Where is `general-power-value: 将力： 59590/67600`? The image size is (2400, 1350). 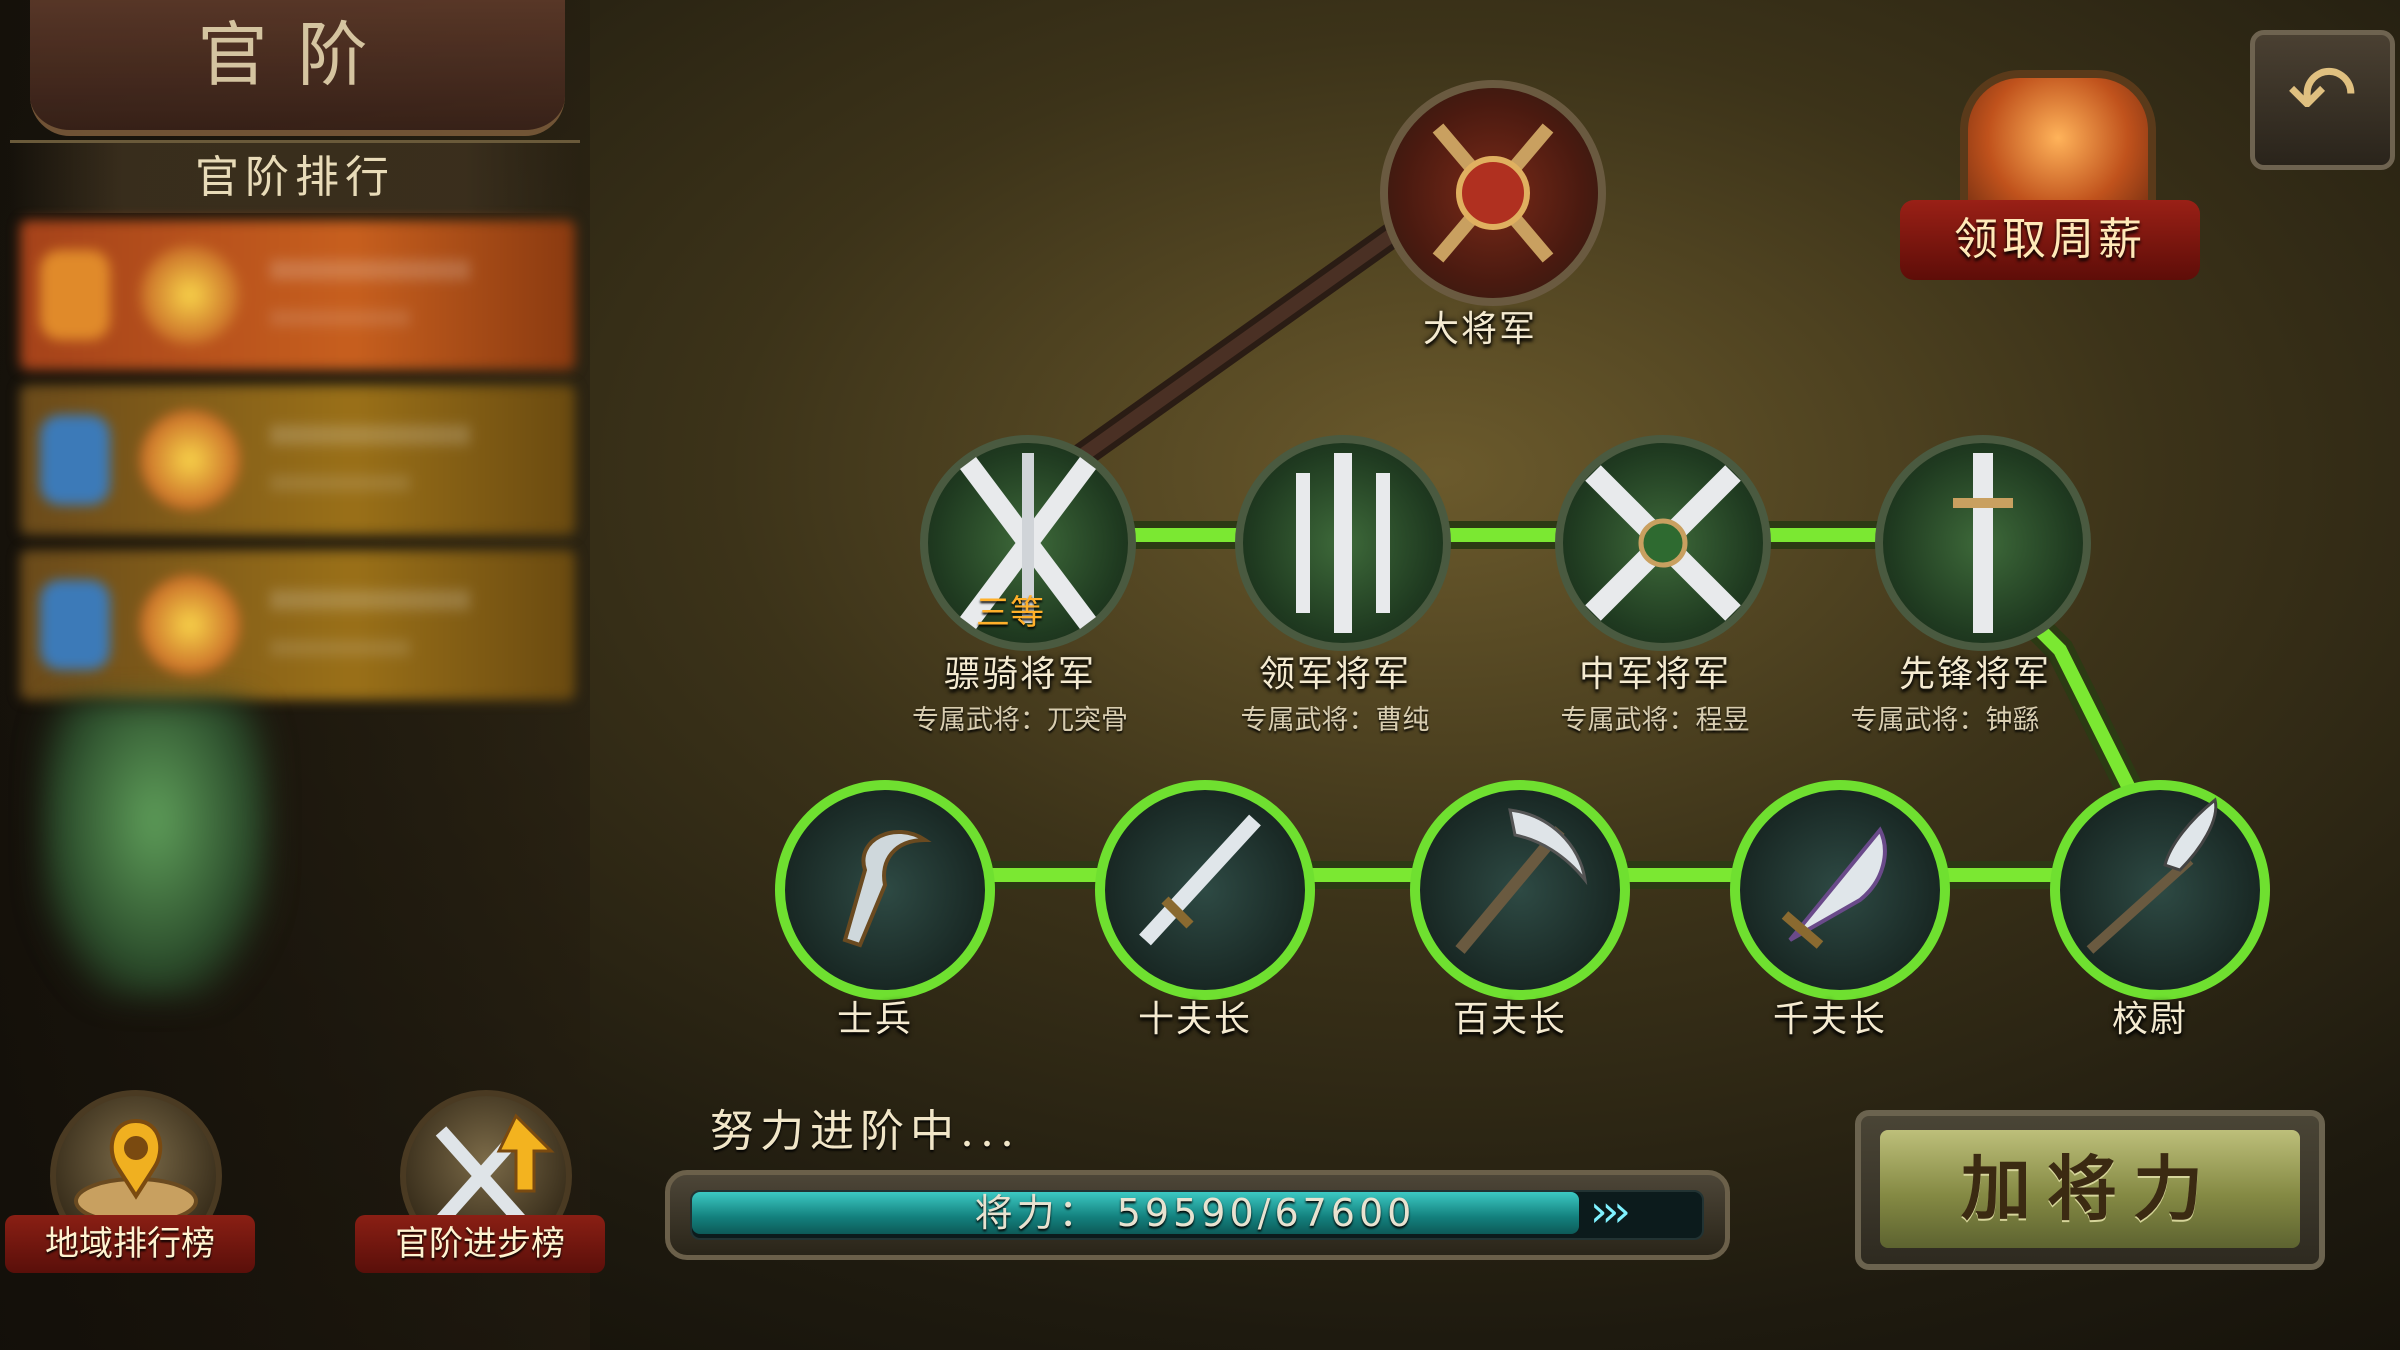
general-power-value: 将力： 59590/67600 is located at coordinates (1195, 1213).